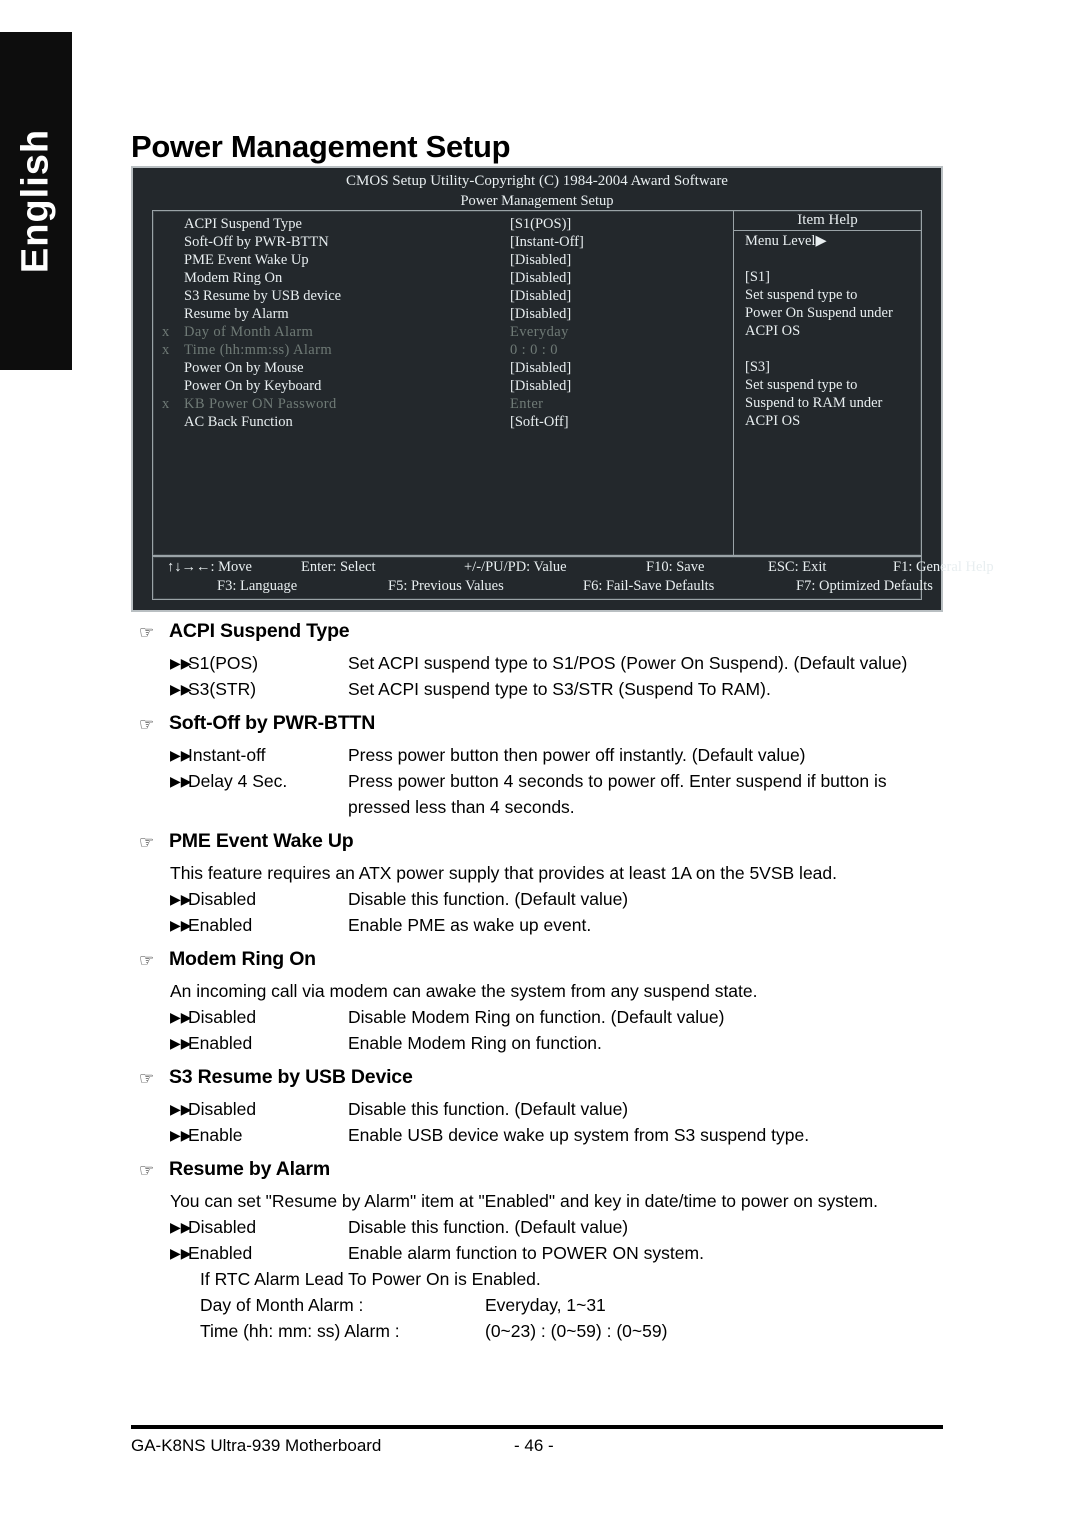  What do you see at coordinates (443, 386) in the screenshot?
I see `bios-setting-row: Power On by Keyboard [Disabled]` at bounding box center [443, 386].